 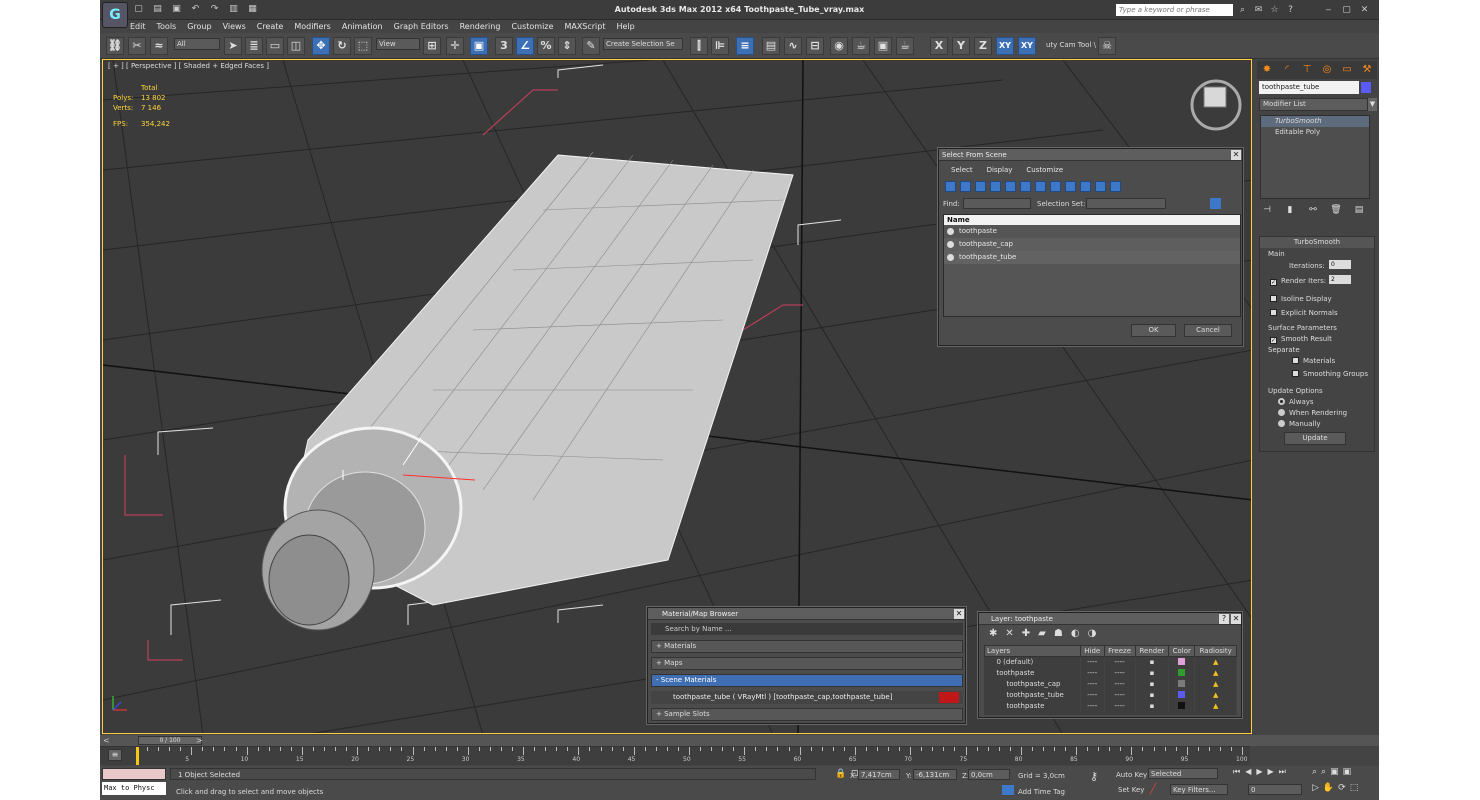 I want to click on pin-stack-icon: ⊣, so click(x=1267, y=210).